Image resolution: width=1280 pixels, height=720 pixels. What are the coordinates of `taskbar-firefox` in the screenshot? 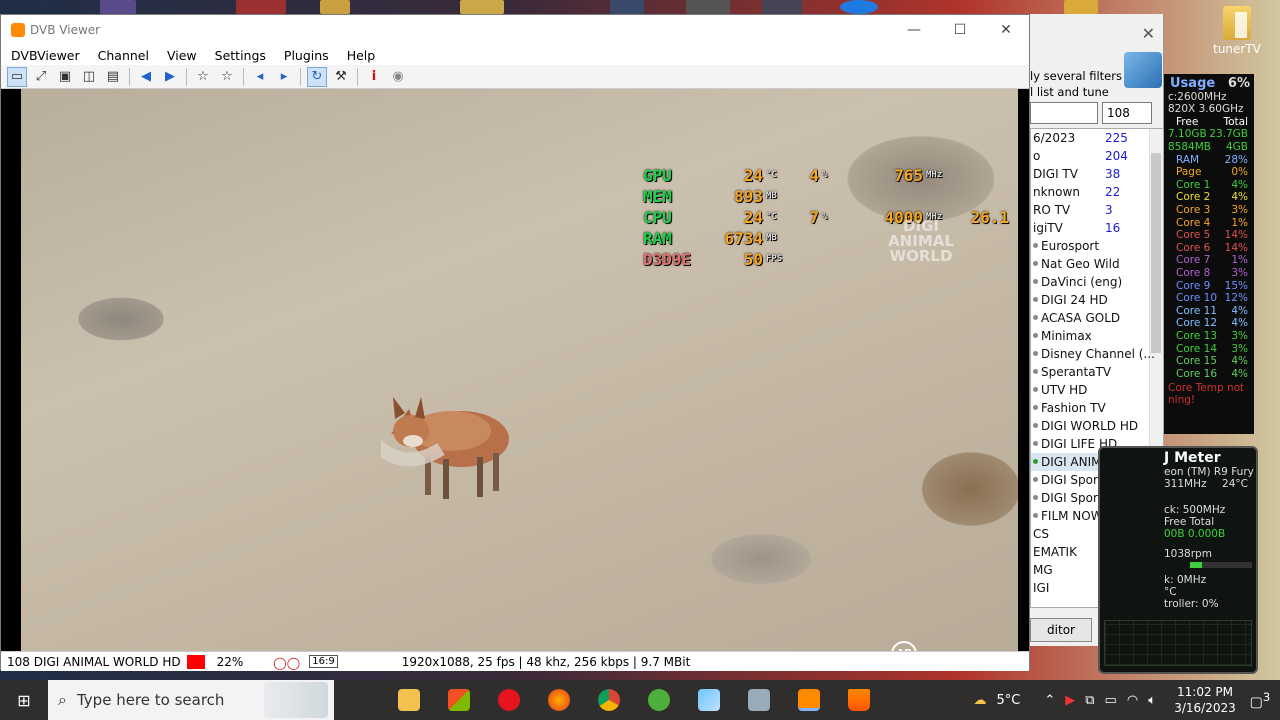 It's located at (559, 700).